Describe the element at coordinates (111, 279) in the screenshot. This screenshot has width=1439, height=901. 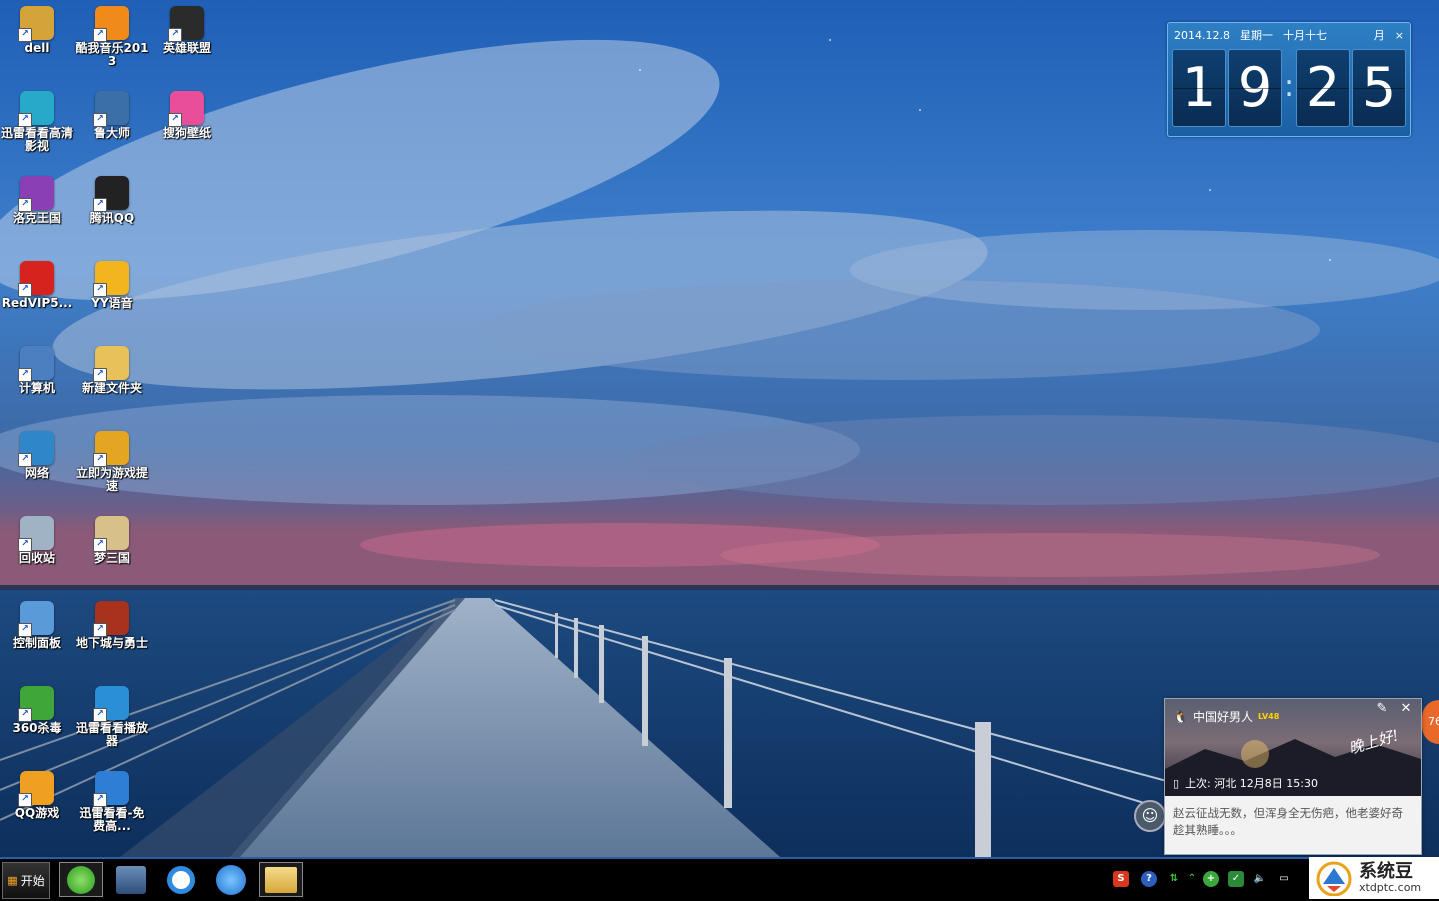
I see `yy-voice-icon: ↗` at that location.